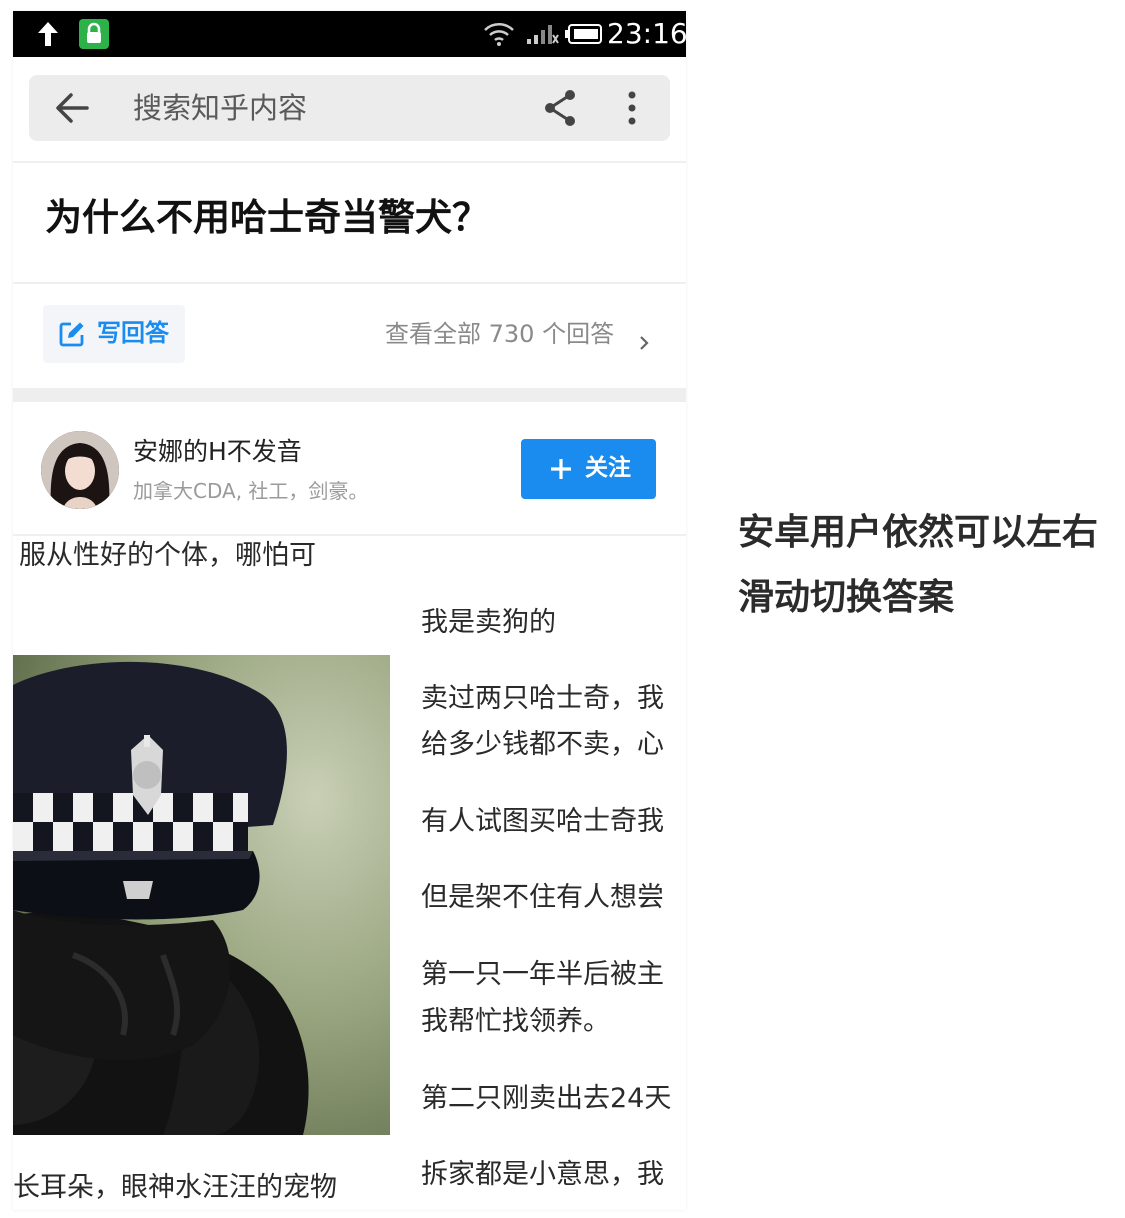 This screenshot has width=1125, height=1218. What do you see at coordinates (201, 895) in the screenshot?
I see `police-dog-photo` at bounding box center [201, 895].